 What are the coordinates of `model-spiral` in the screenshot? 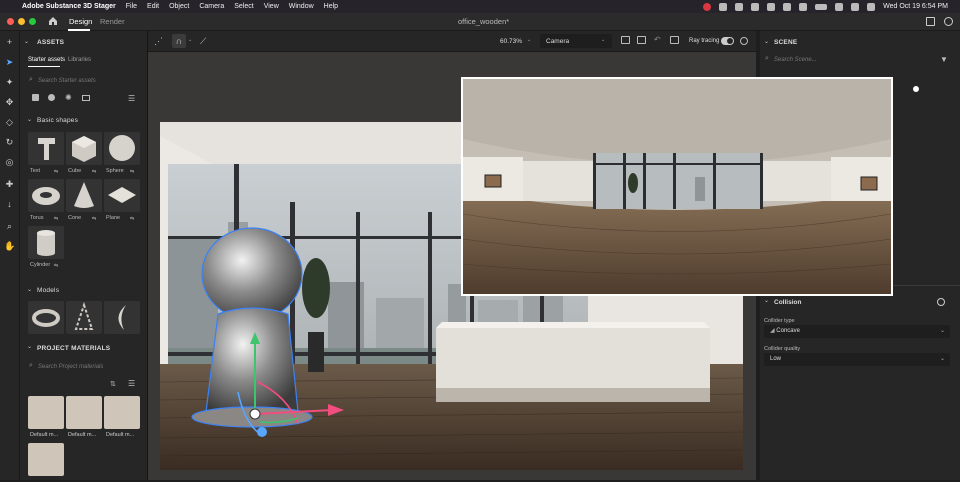 It's located at (84, 317).